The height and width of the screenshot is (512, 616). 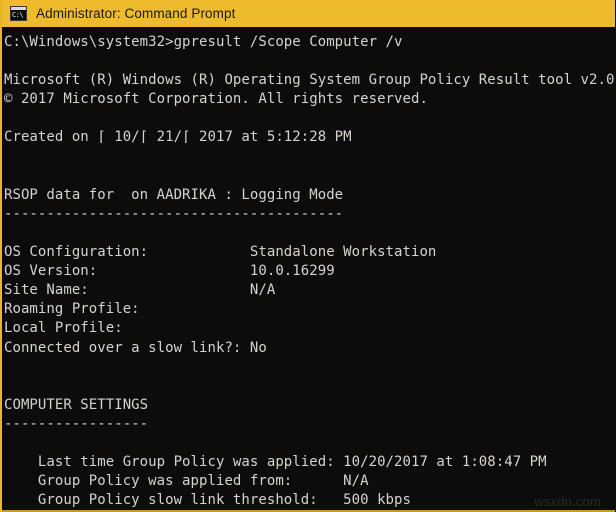 I want to click on console-line: Group Policy was applied from: N/A, so click(x=186, y=481).